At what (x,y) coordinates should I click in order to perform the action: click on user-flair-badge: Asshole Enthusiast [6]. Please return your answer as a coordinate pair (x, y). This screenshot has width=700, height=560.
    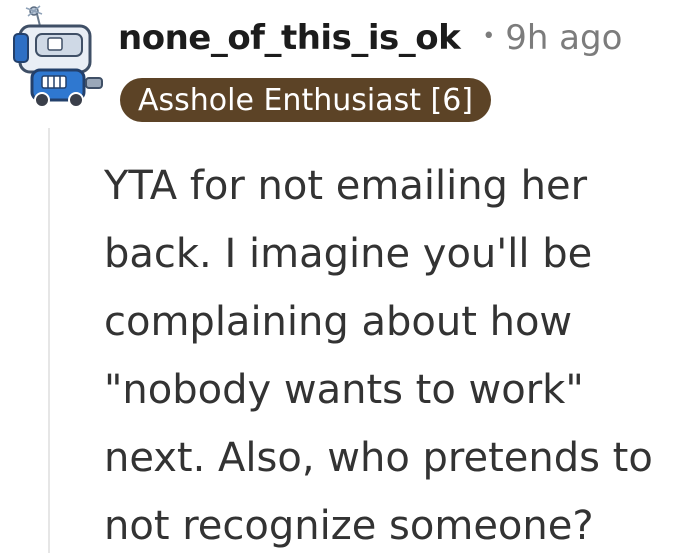
    Looking at the image, I should click on (306, 100).